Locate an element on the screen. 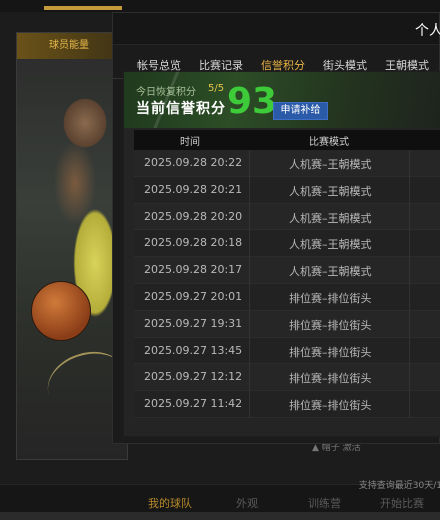 Image resolution: width=440 pixels, height=520 pixels. table-row: 2025.09.27 20:01 排位赛–排位街头 is located at coordinates (287, 297).